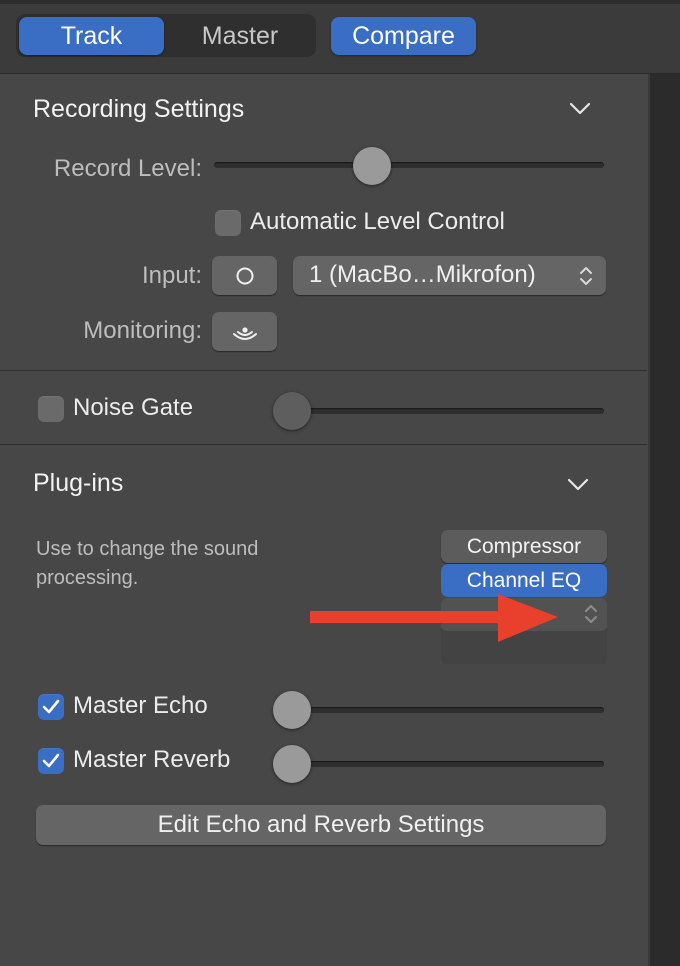  What do you see at coordinates (171, 275) in the screenshot?
I see `input-label: Input:` at bounding box center [171, 275].